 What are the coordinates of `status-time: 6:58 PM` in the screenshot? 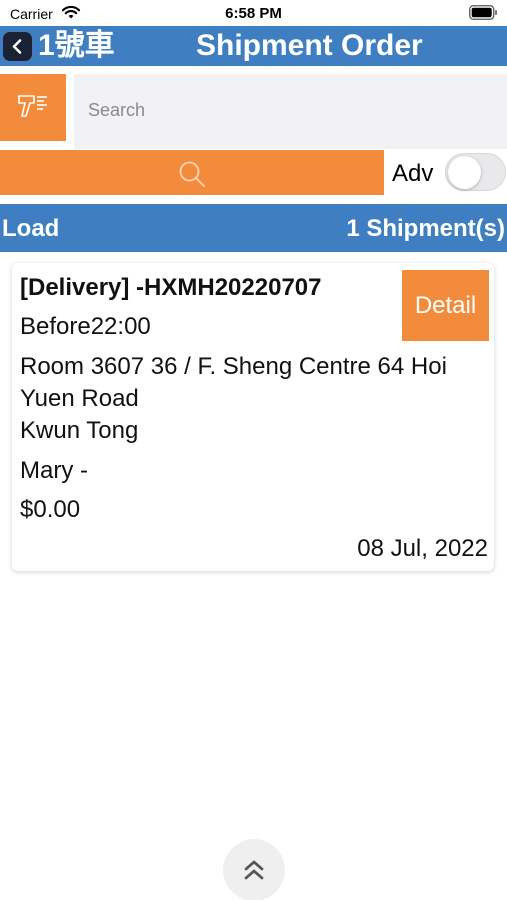 It's located at (253, 13).